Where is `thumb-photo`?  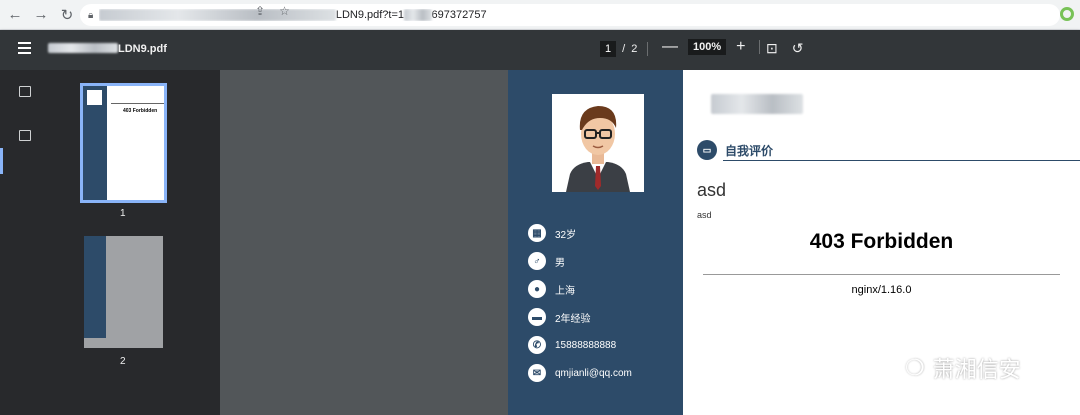 thumb-photo is located at coordinates (94, 97).